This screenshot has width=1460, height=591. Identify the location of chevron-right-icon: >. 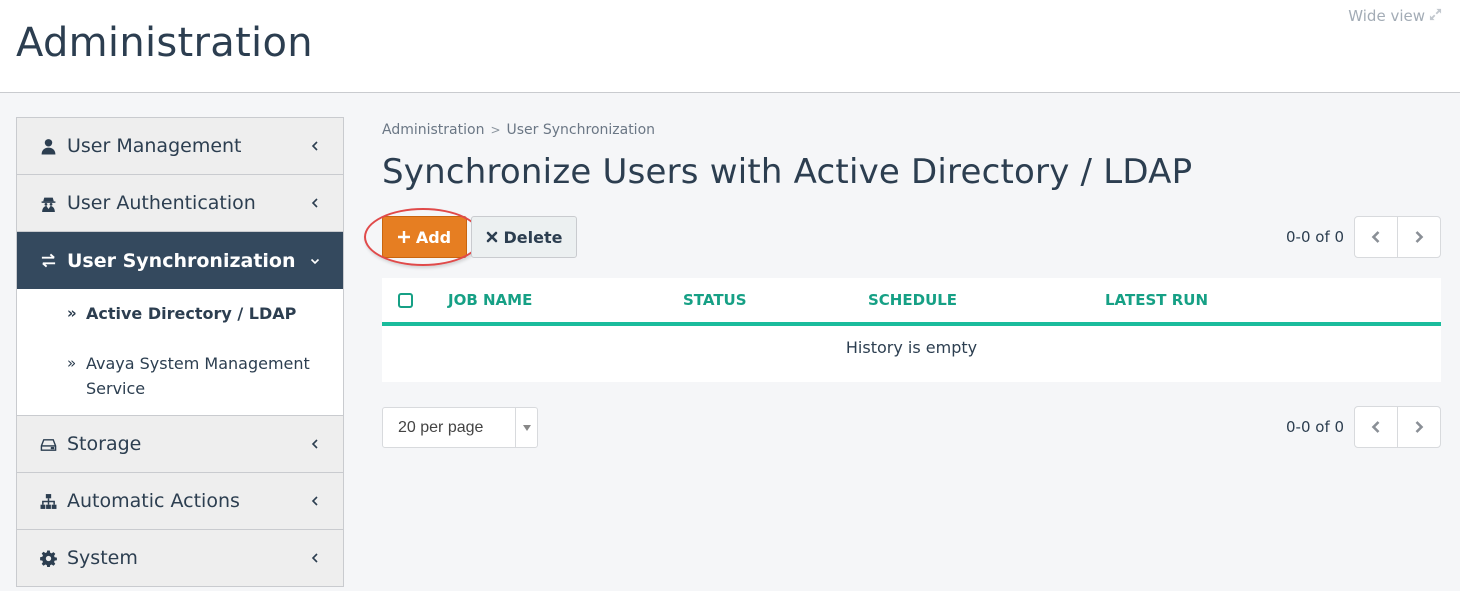
(495, 130).